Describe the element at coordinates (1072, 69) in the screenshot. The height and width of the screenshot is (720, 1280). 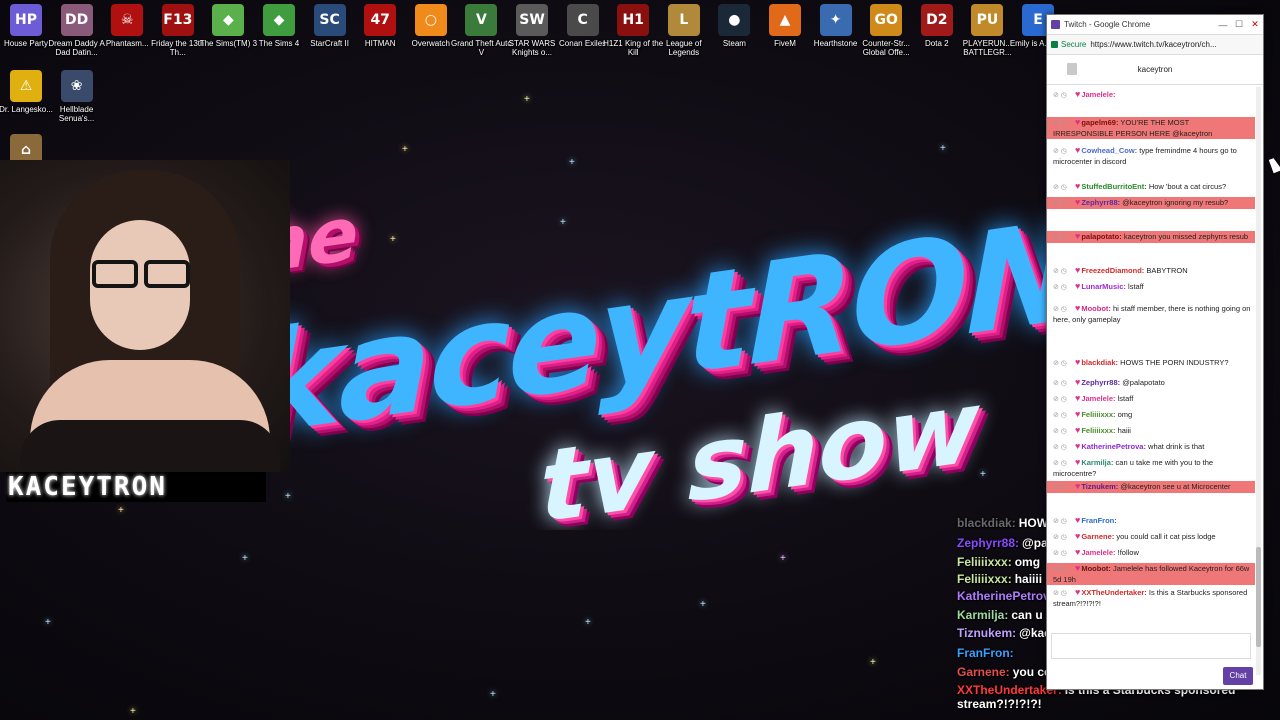
I see `channel-menu-icon` at that location.